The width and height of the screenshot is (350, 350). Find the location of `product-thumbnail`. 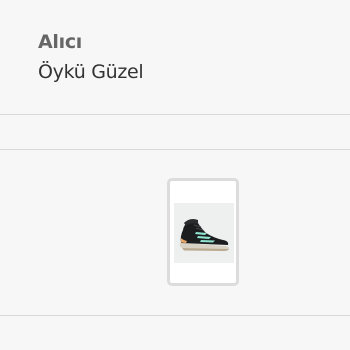

product-thumbnail is located at coordinates (203, 232).